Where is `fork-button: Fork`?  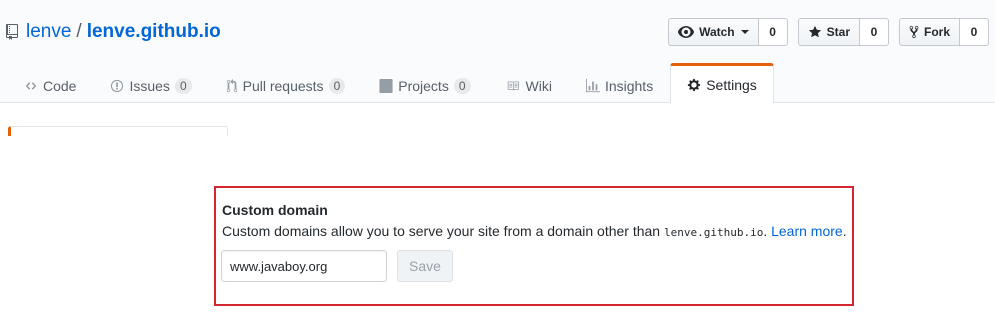 fork-button: Fork is located at coordinates (929, 32).